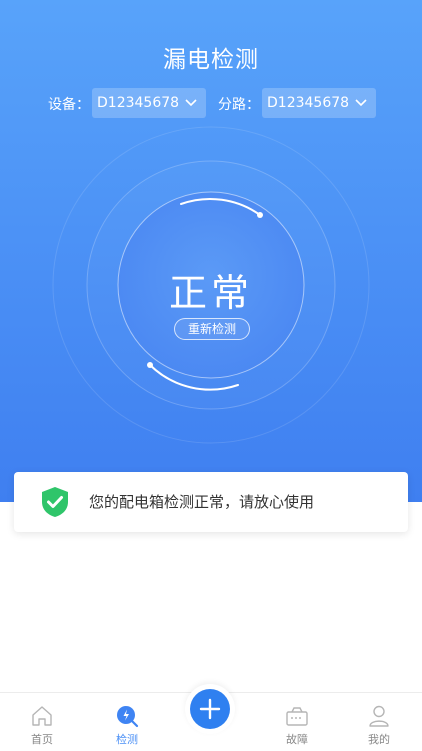 Image resolution: width=422 pixels, height=751 pixels. Describe the element at coordinates (260, 215) in the screenshot. I see `arc-dot-top` at that location.